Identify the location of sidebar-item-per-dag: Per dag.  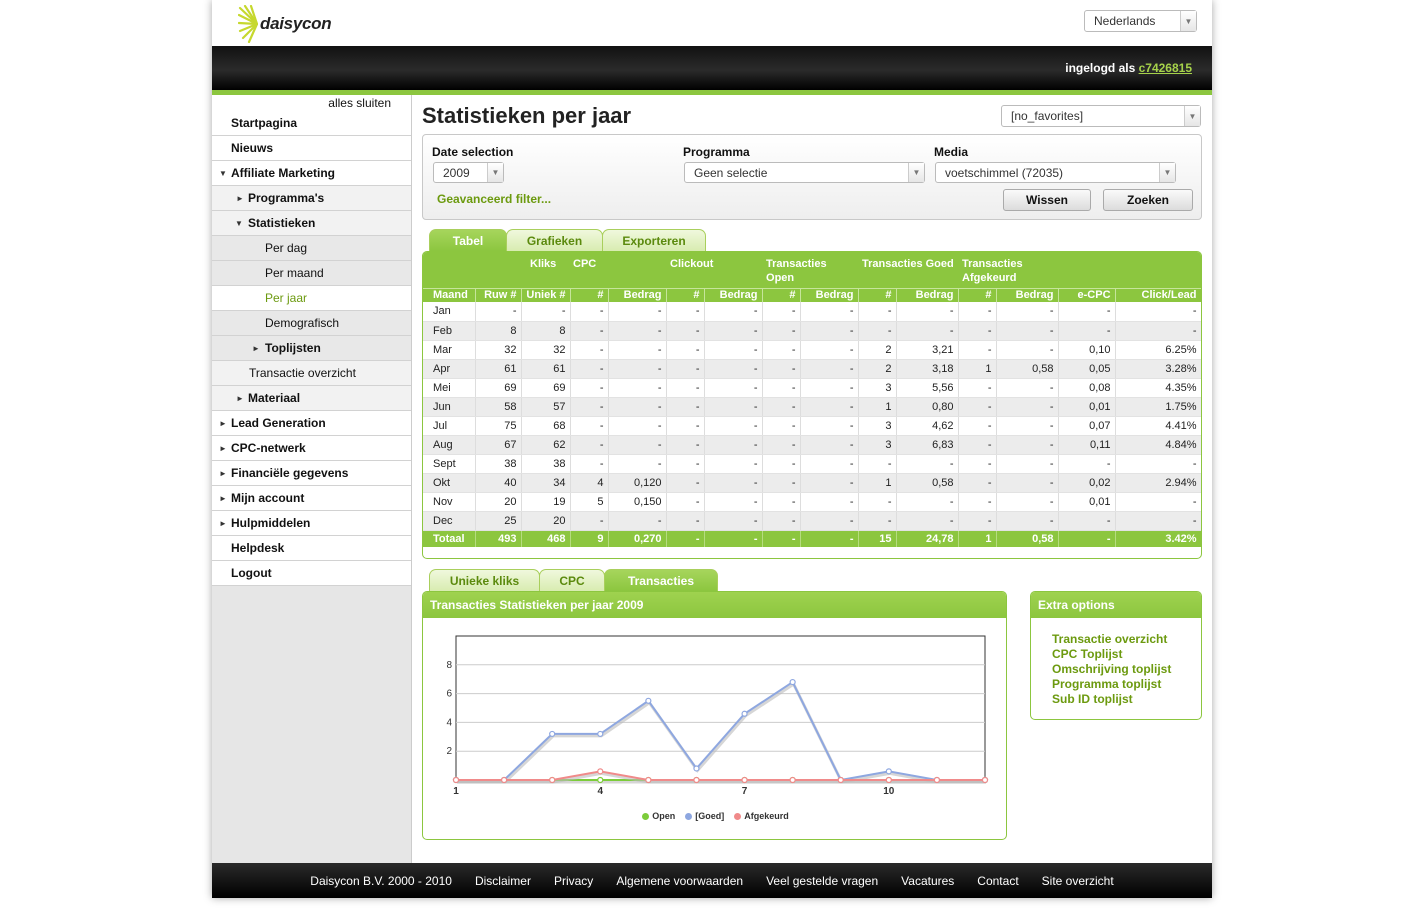
(311, 248).